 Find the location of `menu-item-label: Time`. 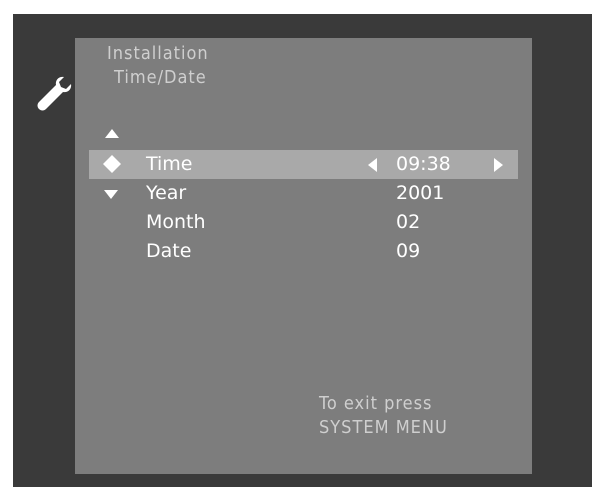

menu-item-label: Time is located at coordinates (169, 164).